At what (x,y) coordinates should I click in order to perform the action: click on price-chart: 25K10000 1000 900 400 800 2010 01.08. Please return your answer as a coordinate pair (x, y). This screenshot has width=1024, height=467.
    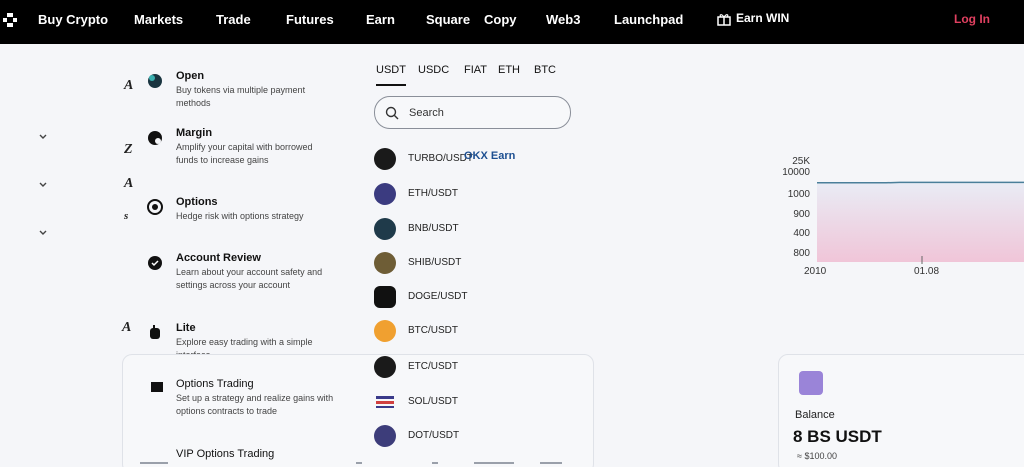
    Looking at the image, I should click on (903, 216).